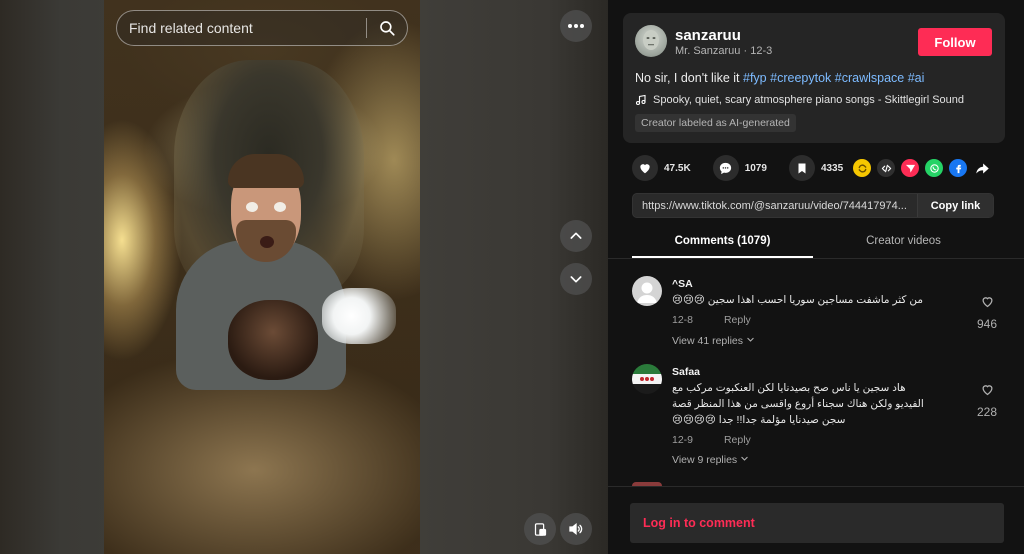  What do you see at coordinates (722, 243) in the screenshot?
I see `tab-comments: Comments (1079)` at bounding box center [722, 243].